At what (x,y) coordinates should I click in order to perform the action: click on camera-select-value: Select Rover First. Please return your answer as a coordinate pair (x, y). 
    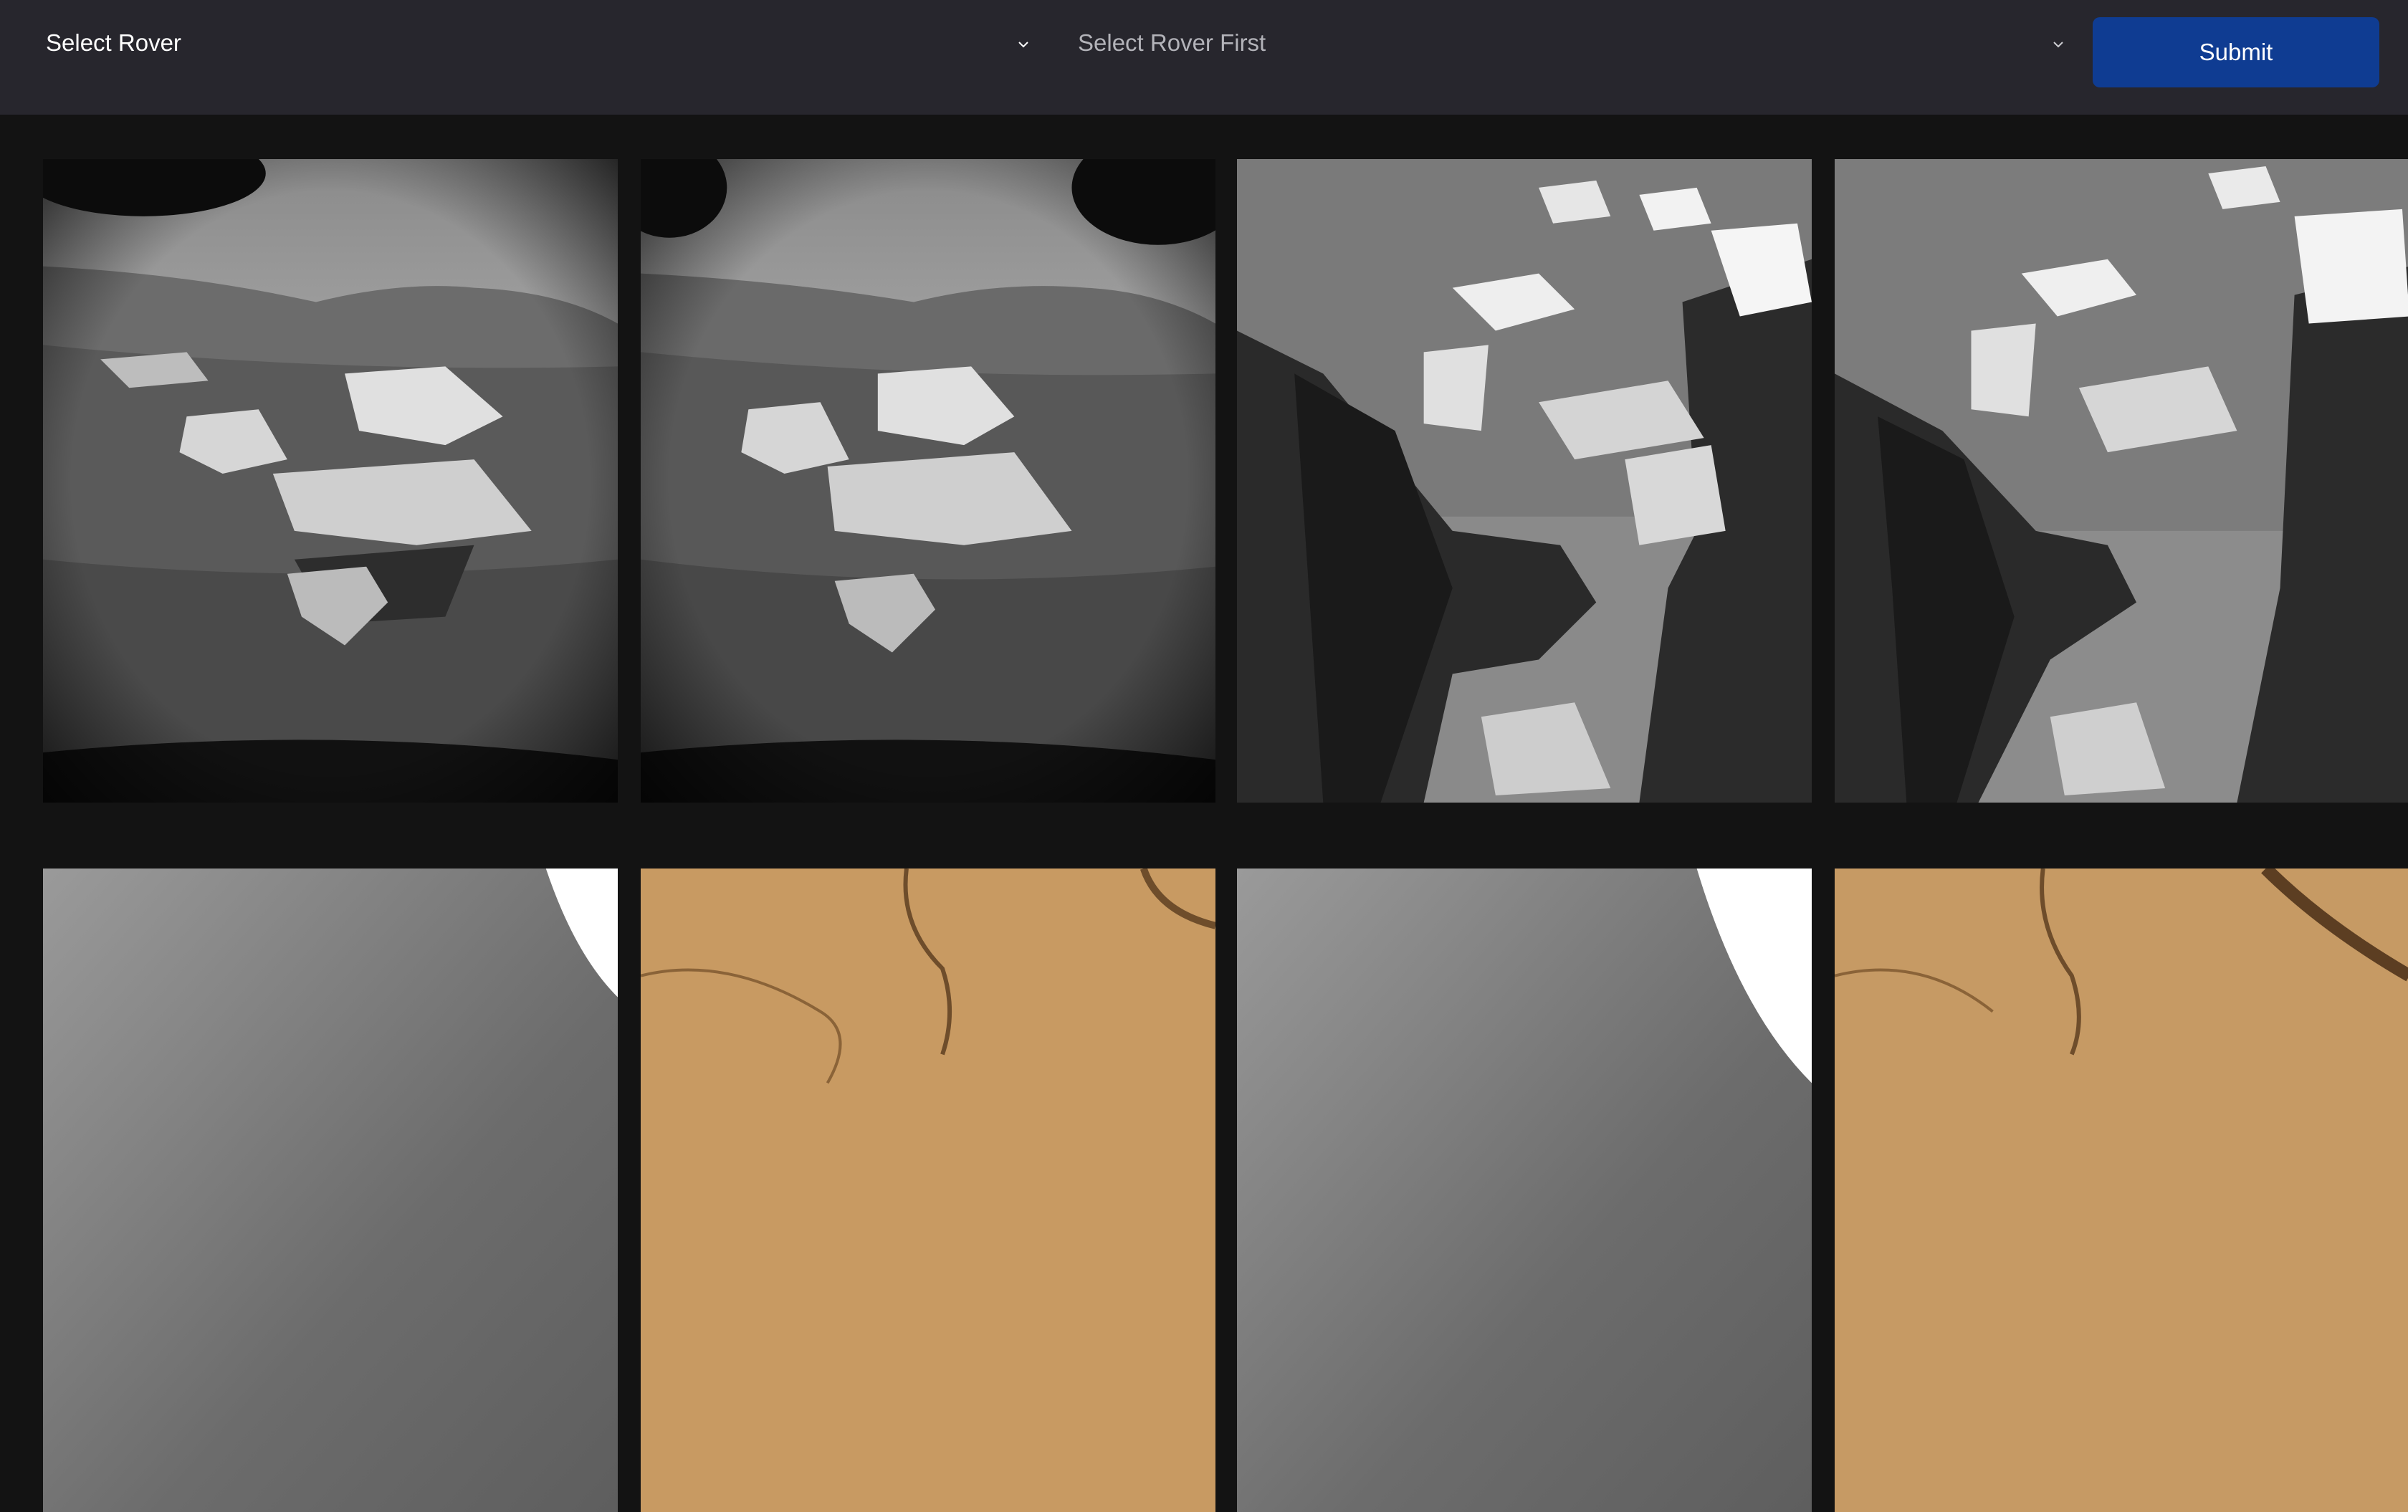
    Looking at the image, I should click on (1172, 42).